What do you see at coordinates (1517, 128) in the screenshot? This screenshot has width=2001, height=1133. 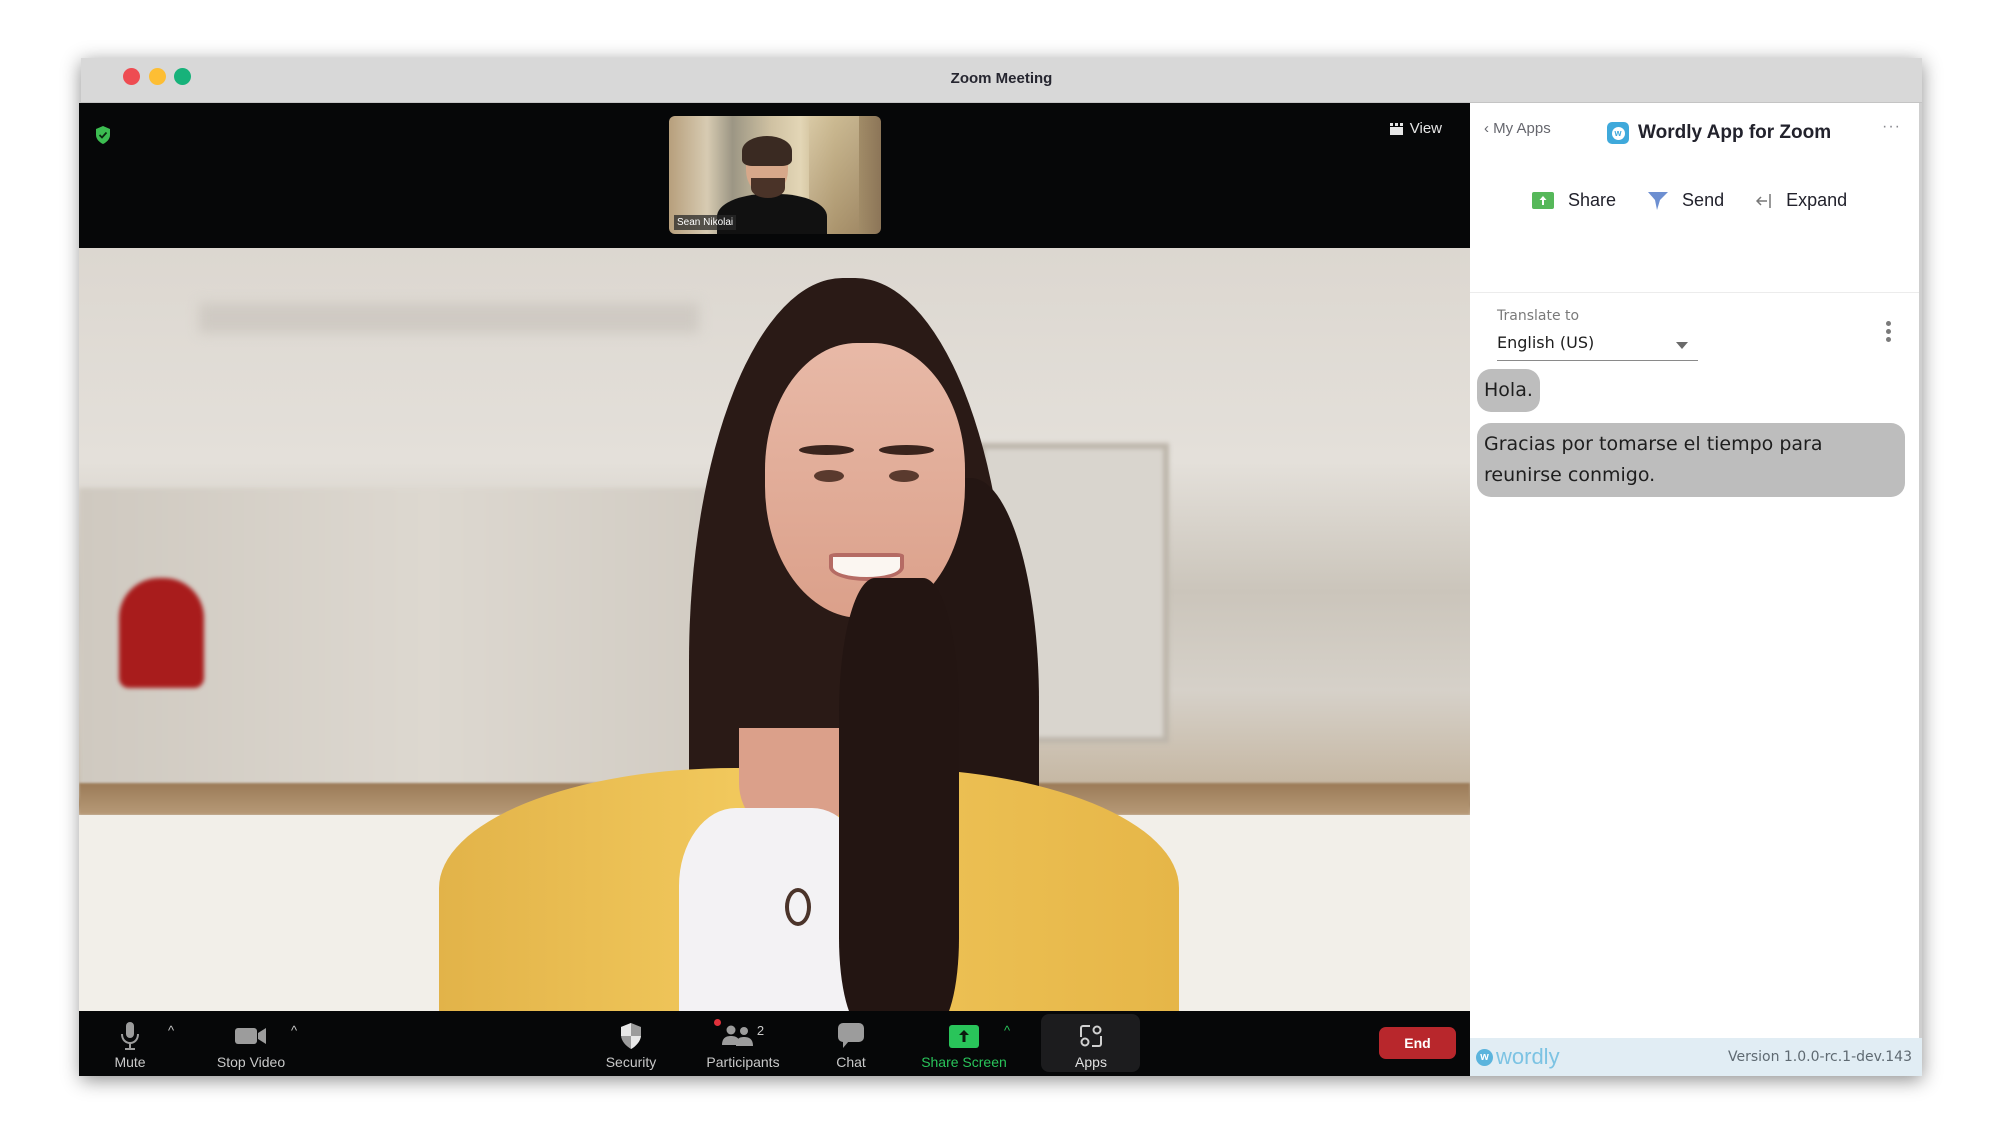 I see `my-apps-back-link: ‹ My Apps` at bounding box center [1517, 128].